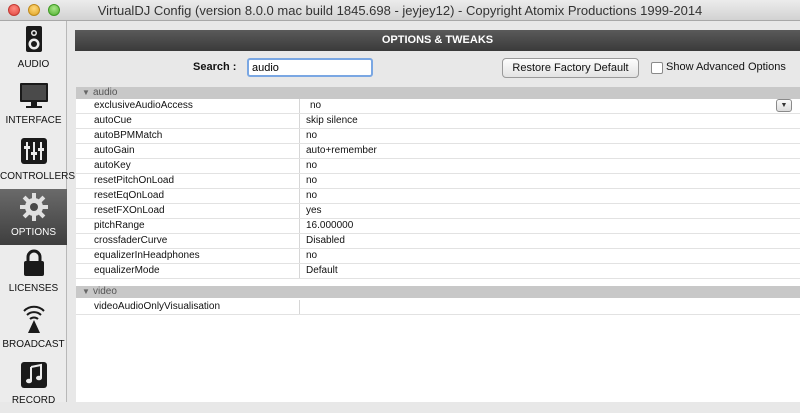 This screenshot has width=800, height=413. I want to click on sidebar-item-licenses: LICENSES, so click(33, 273).